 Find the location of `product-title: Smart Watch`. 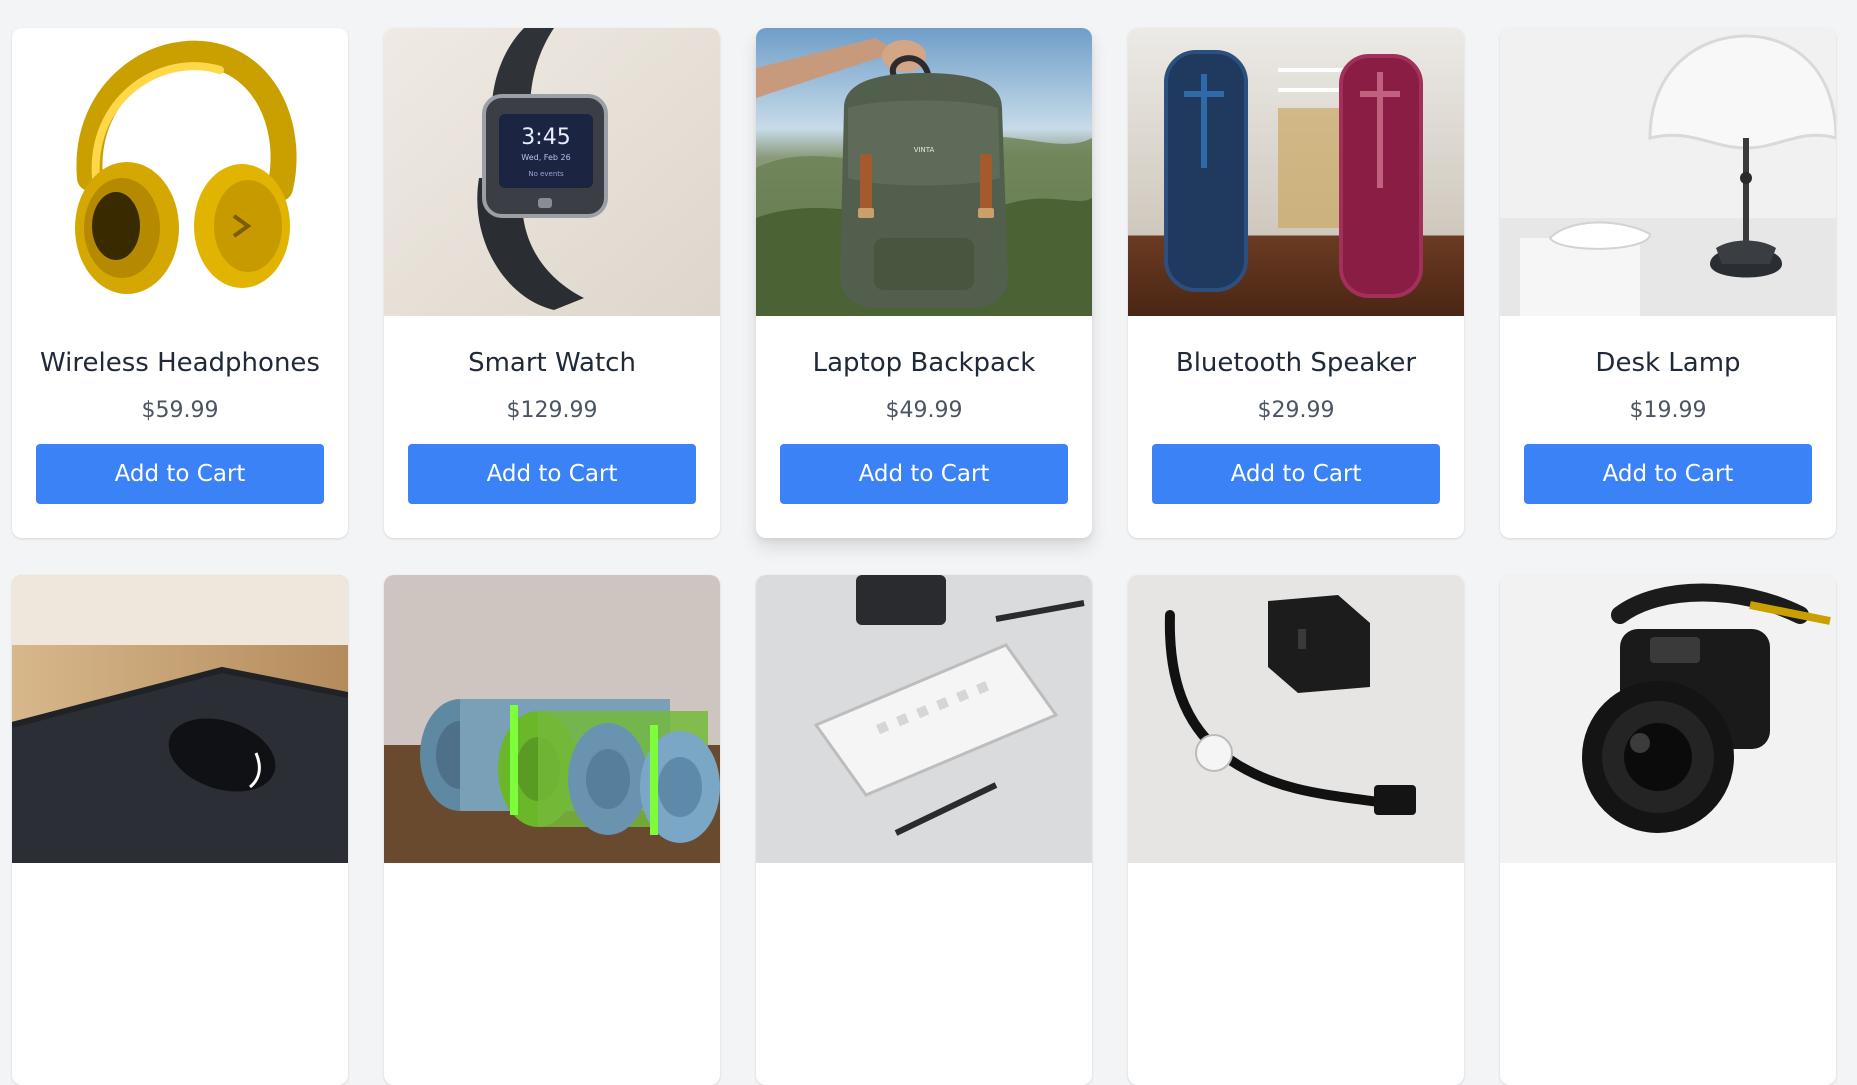

product-title: Smart Watch is located at coordinates (552, 363).